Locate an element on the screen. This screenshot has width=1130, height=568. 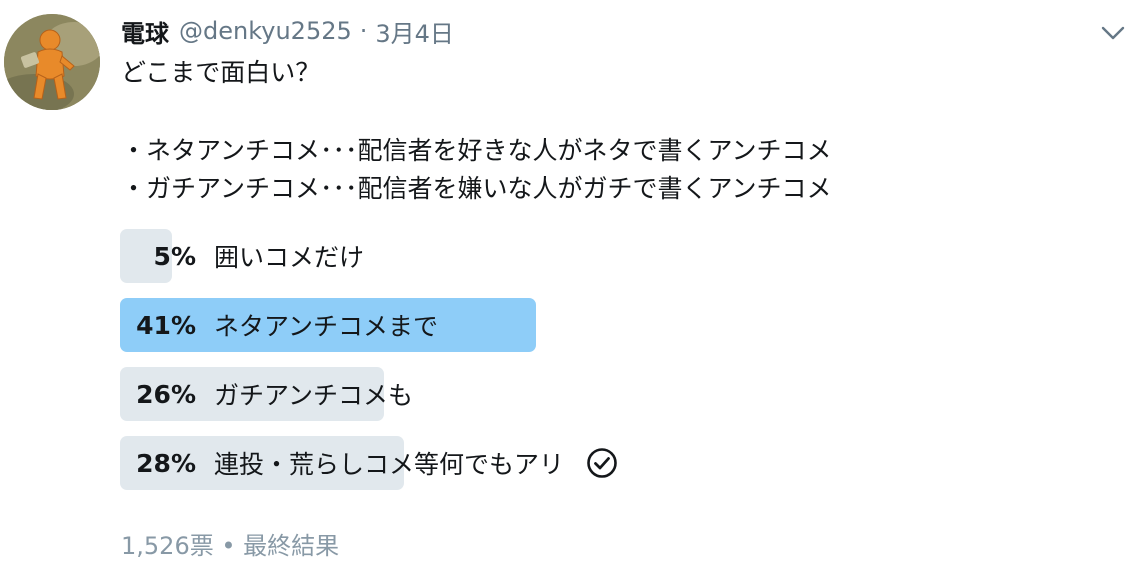
tweet-line: ・ガチアンチコメ･･･配信者を嫌いな人がガチで書くアンチコメ is located at coordinates (476, 188).